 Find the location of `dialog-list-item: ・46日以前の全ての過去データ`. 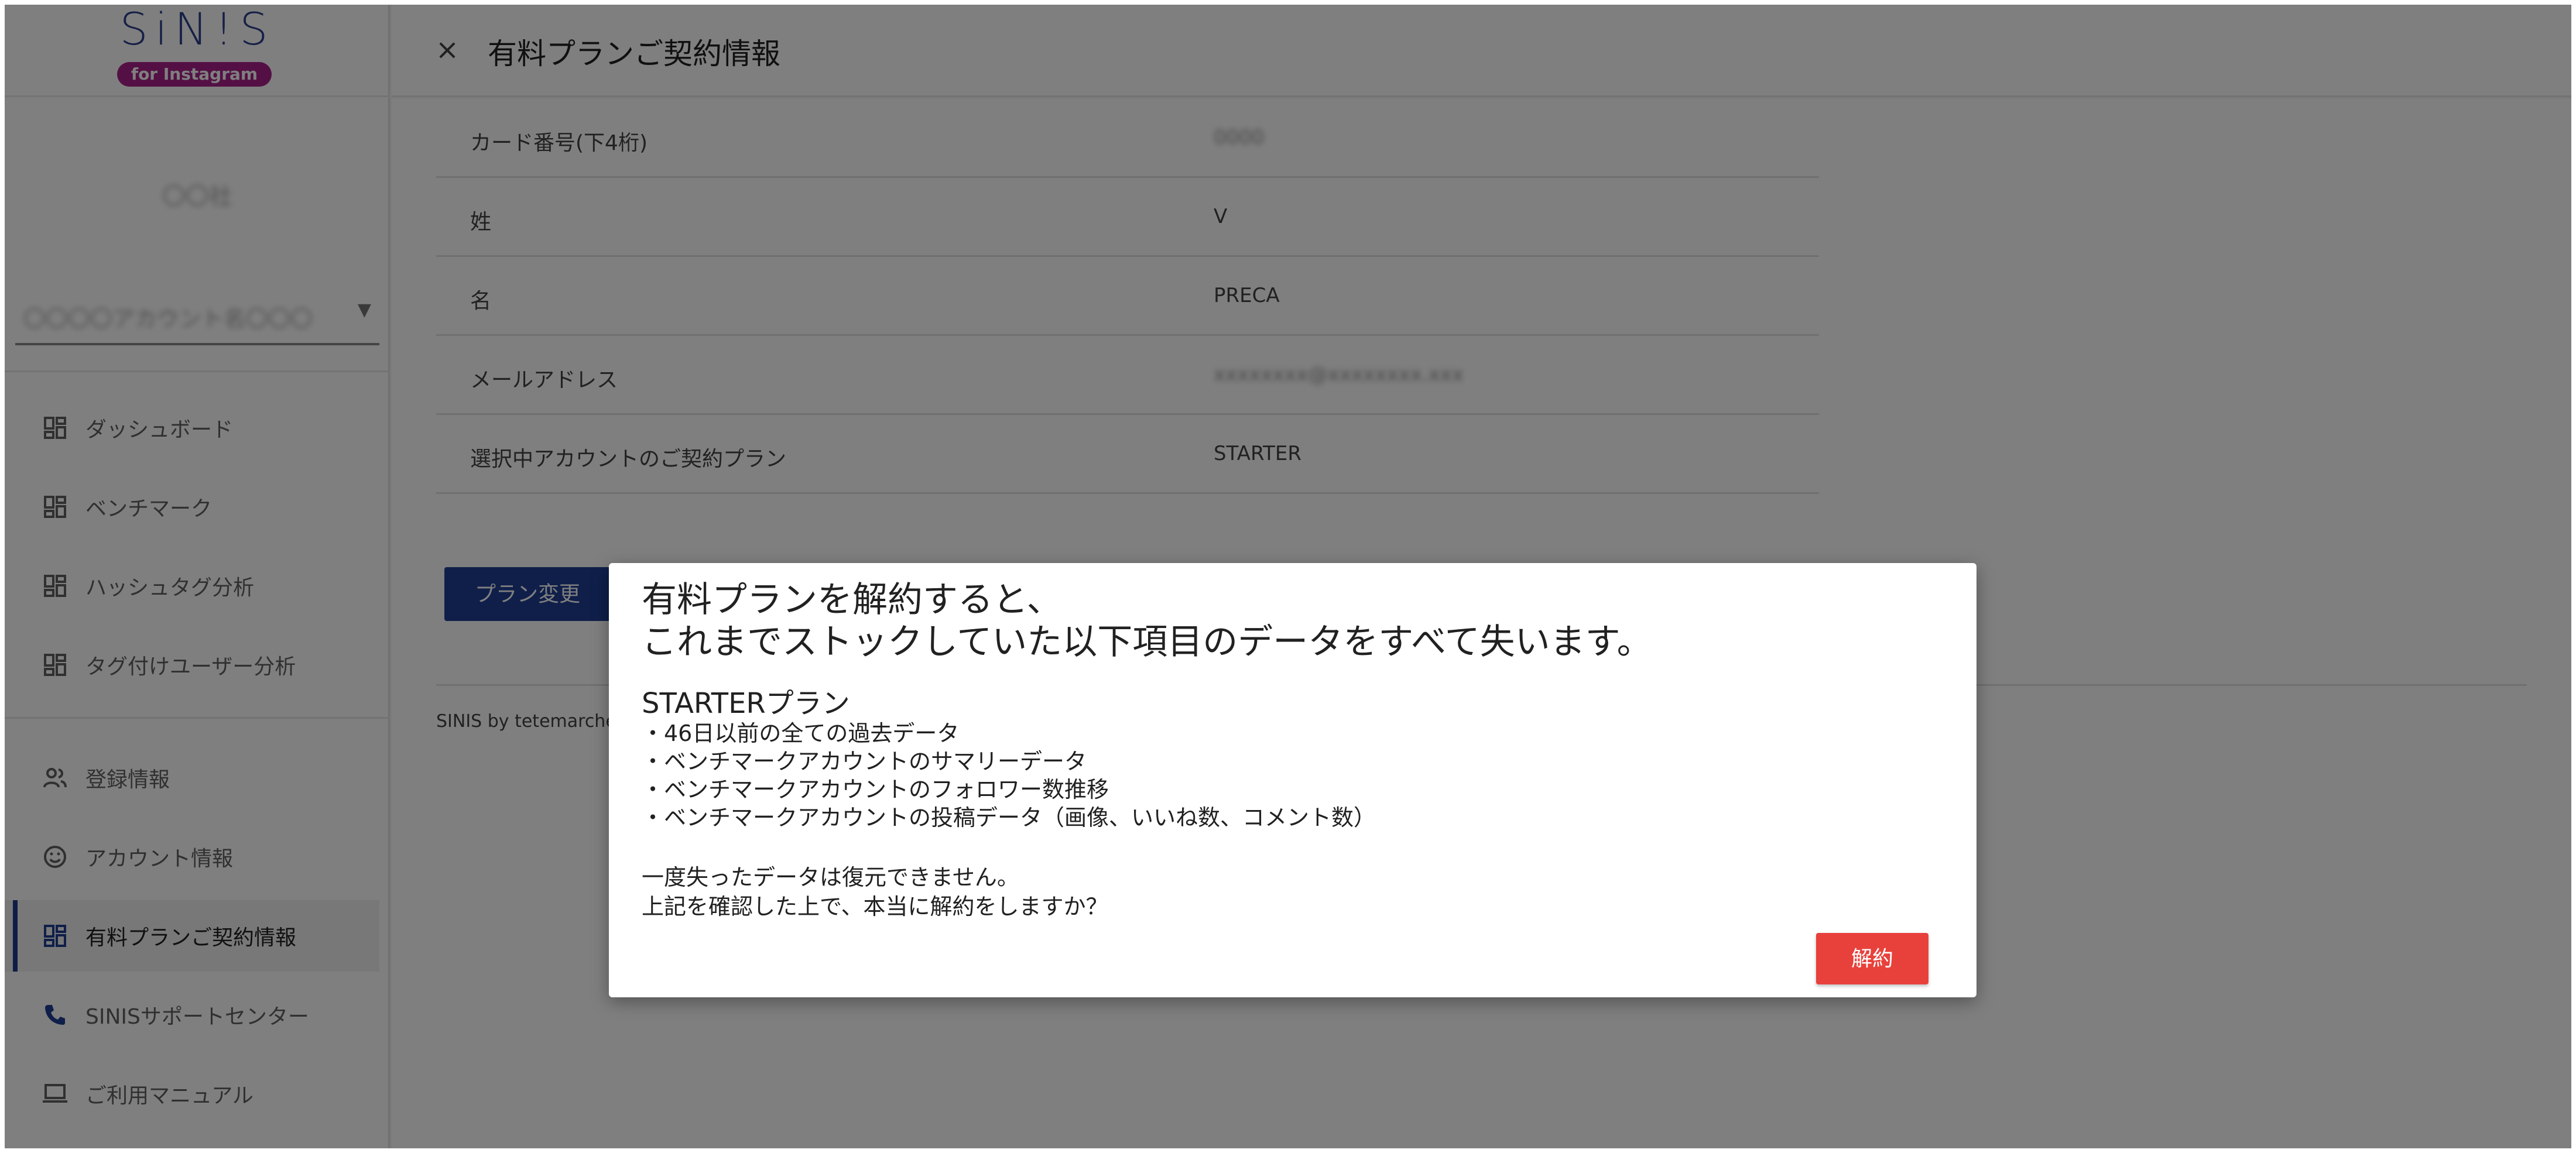

dialog-list-item: ・46日以前の全ての過去データ is located at coordinates (801, 733).